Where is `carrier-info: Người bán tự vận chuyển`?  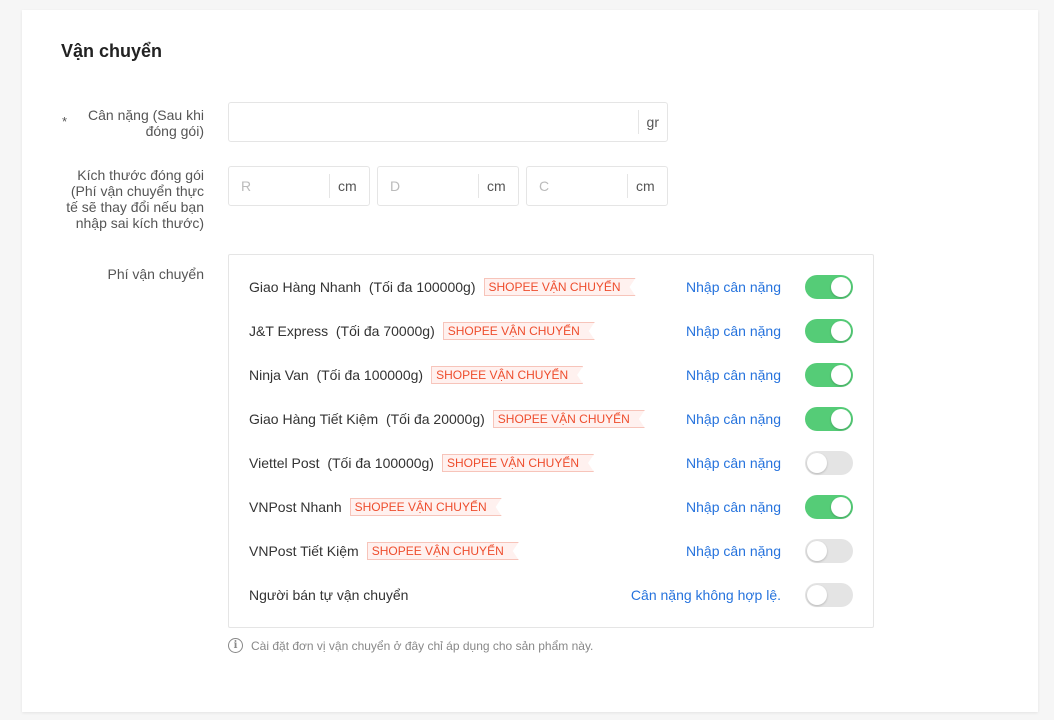
carrier-info: Người bán tự vận chuyển is located at coordinates (328, 595).